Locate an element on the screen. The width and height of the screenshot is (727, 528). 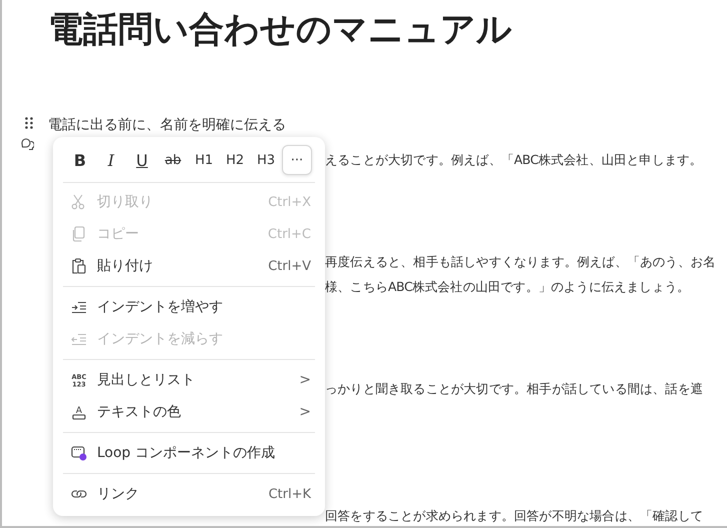
heading-button: H2 is located at coordinates (235, 160).